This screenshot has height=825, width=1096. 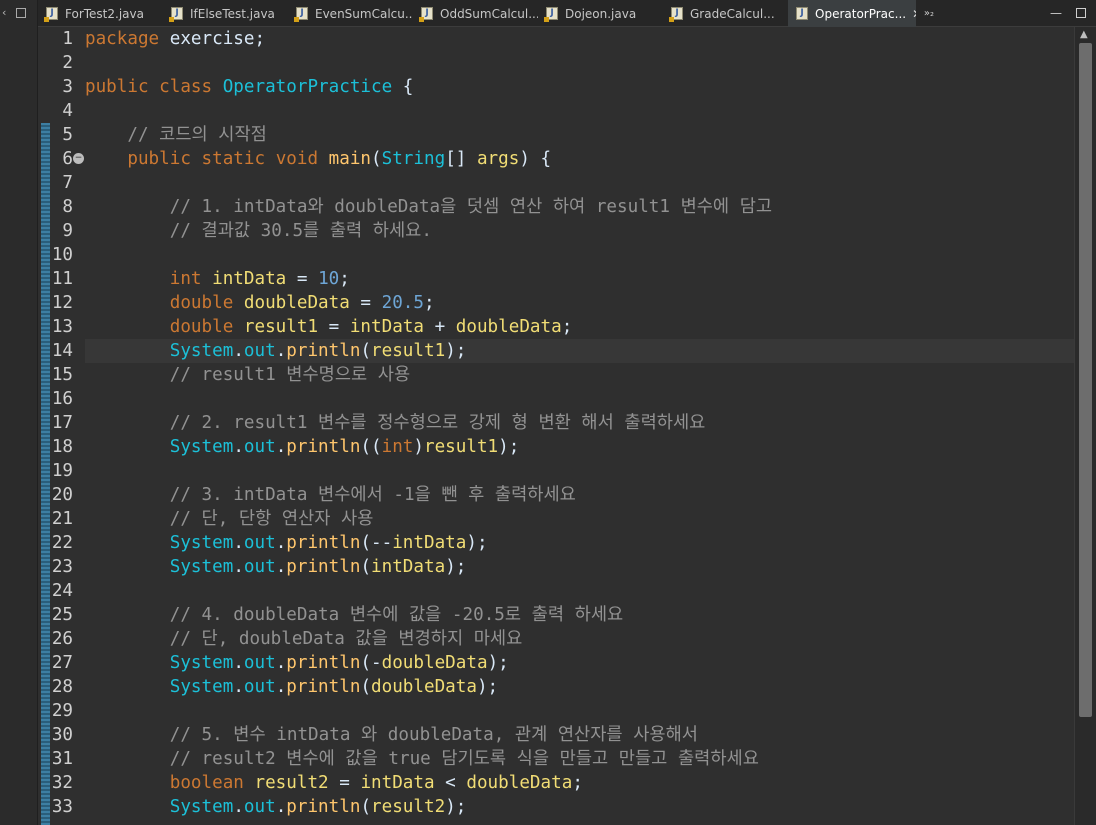 What do you see at coordinates (579, 351) in the screenshot?
I see `code-line: System.out.println(result1);` at bounding box center [579, 351].